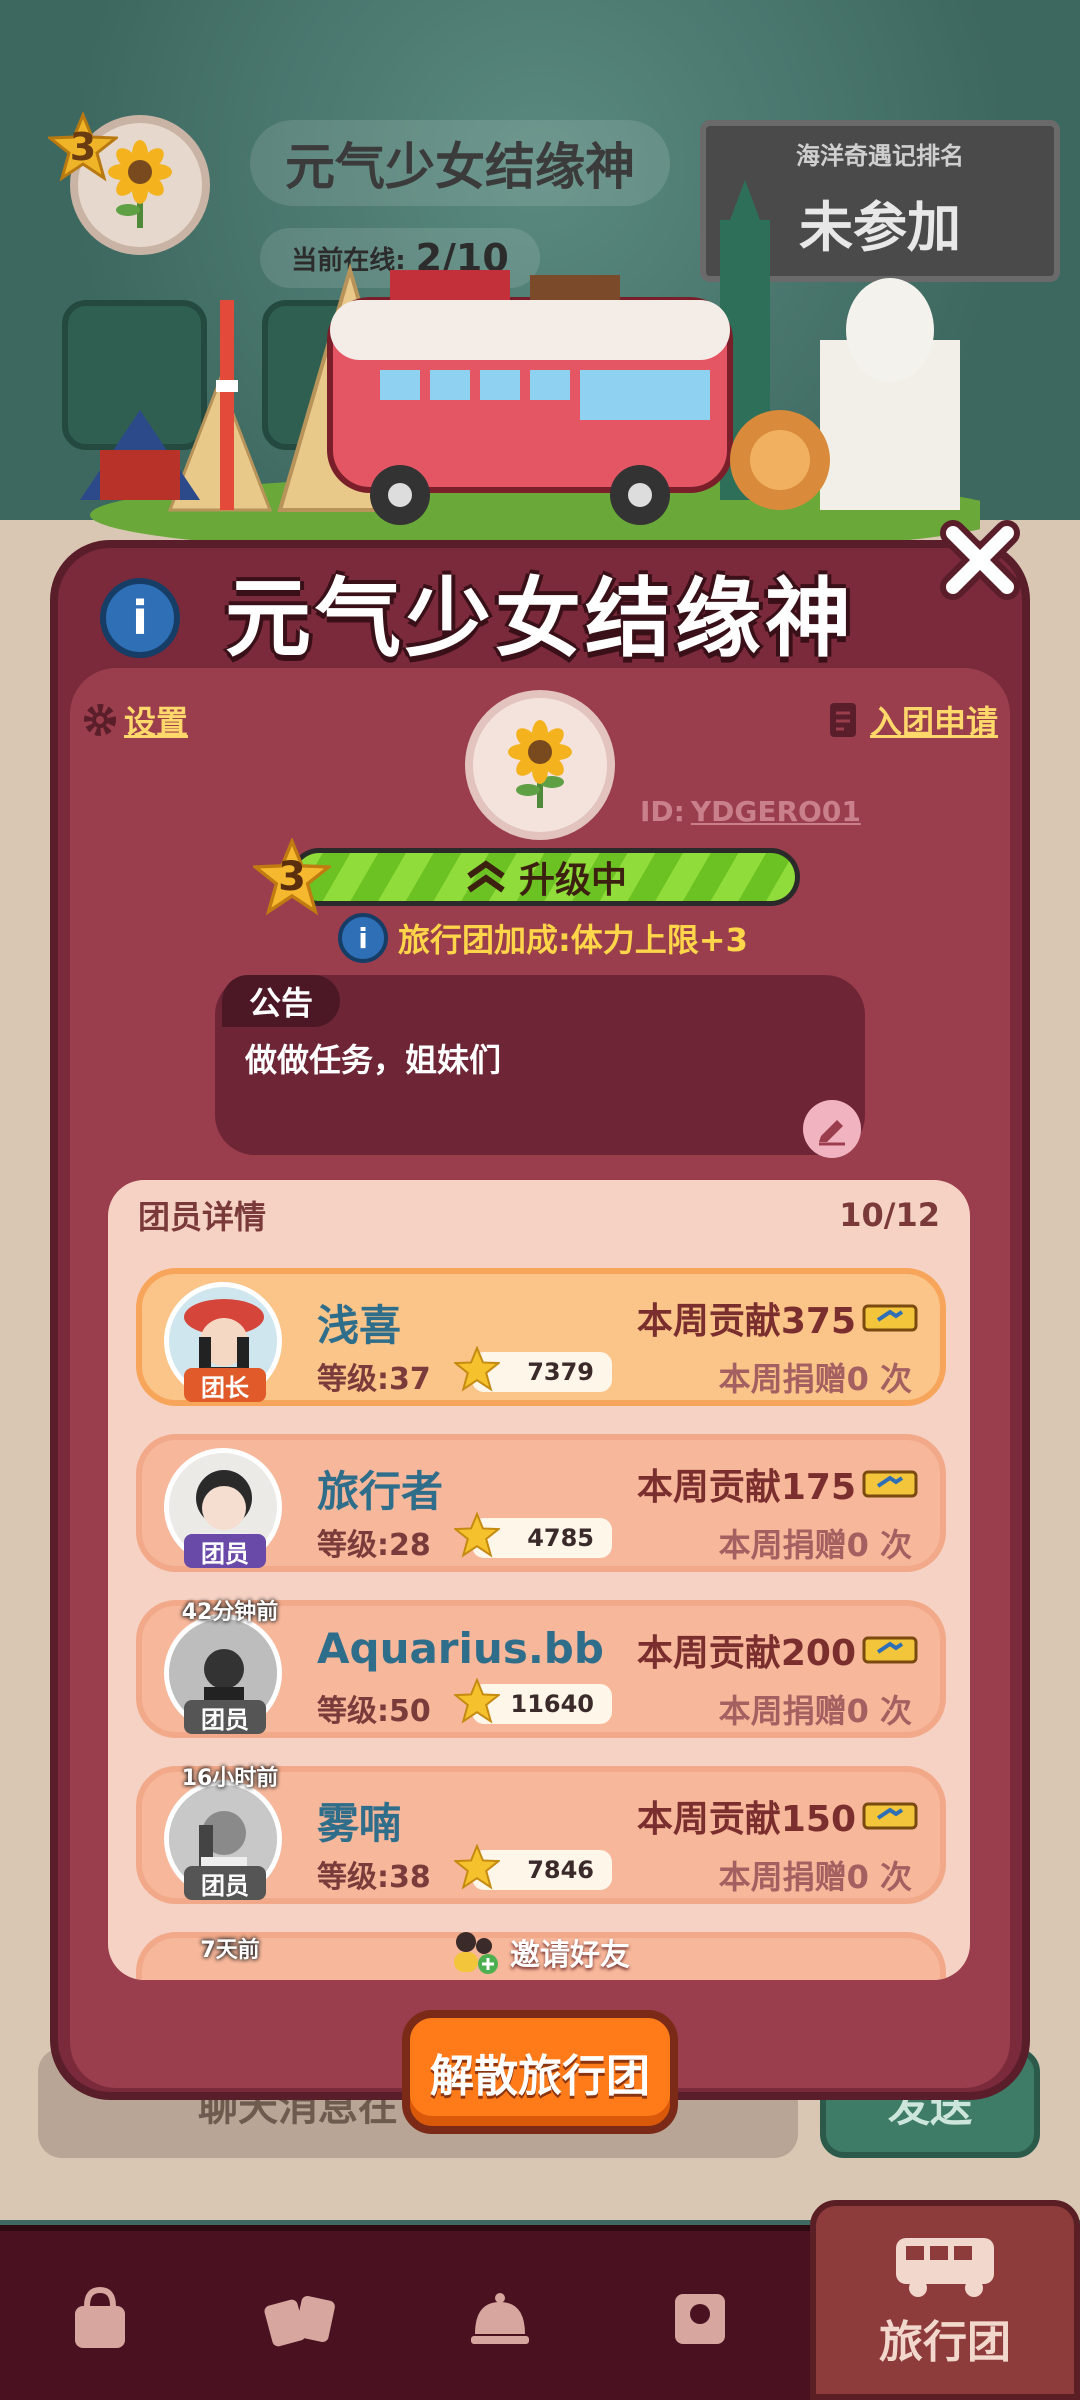  I want to click on group-level-star: 3, so click(292, 877).